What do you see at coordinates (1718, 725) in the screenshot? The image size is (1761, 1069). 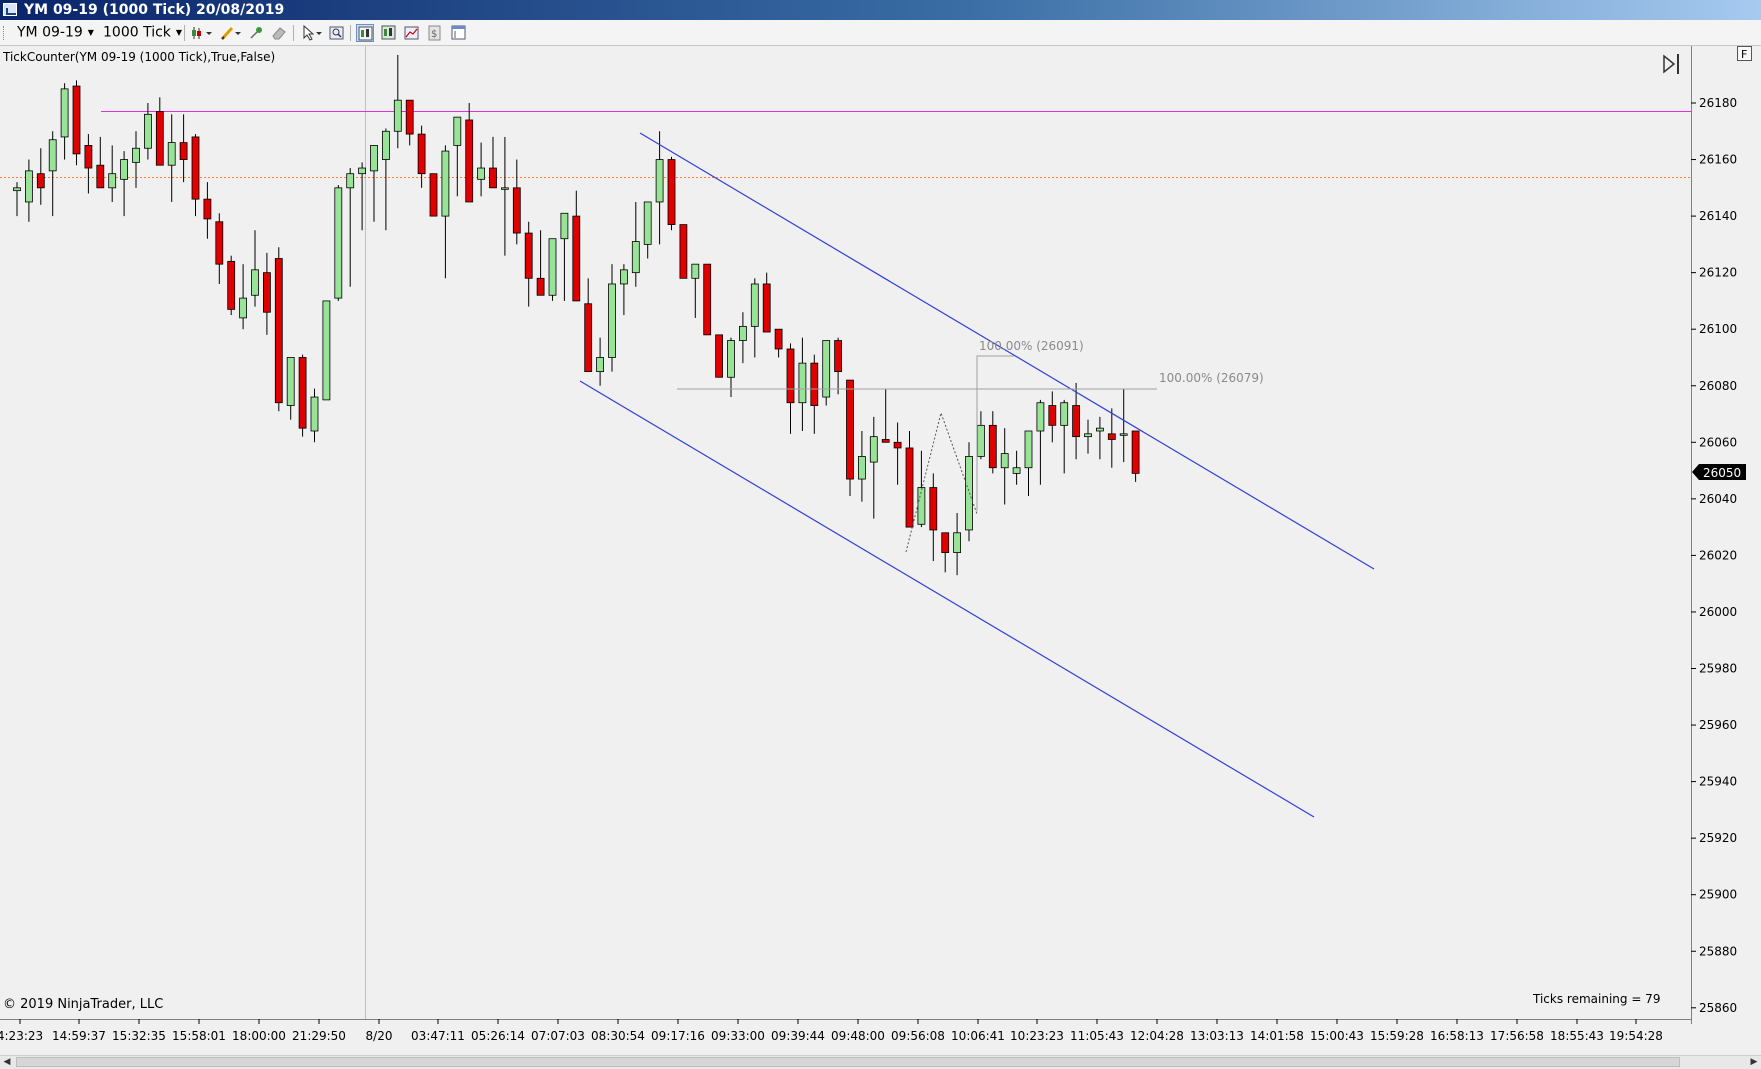 I see `price-tick-label: 25960` at bounding box center [1718, 725].